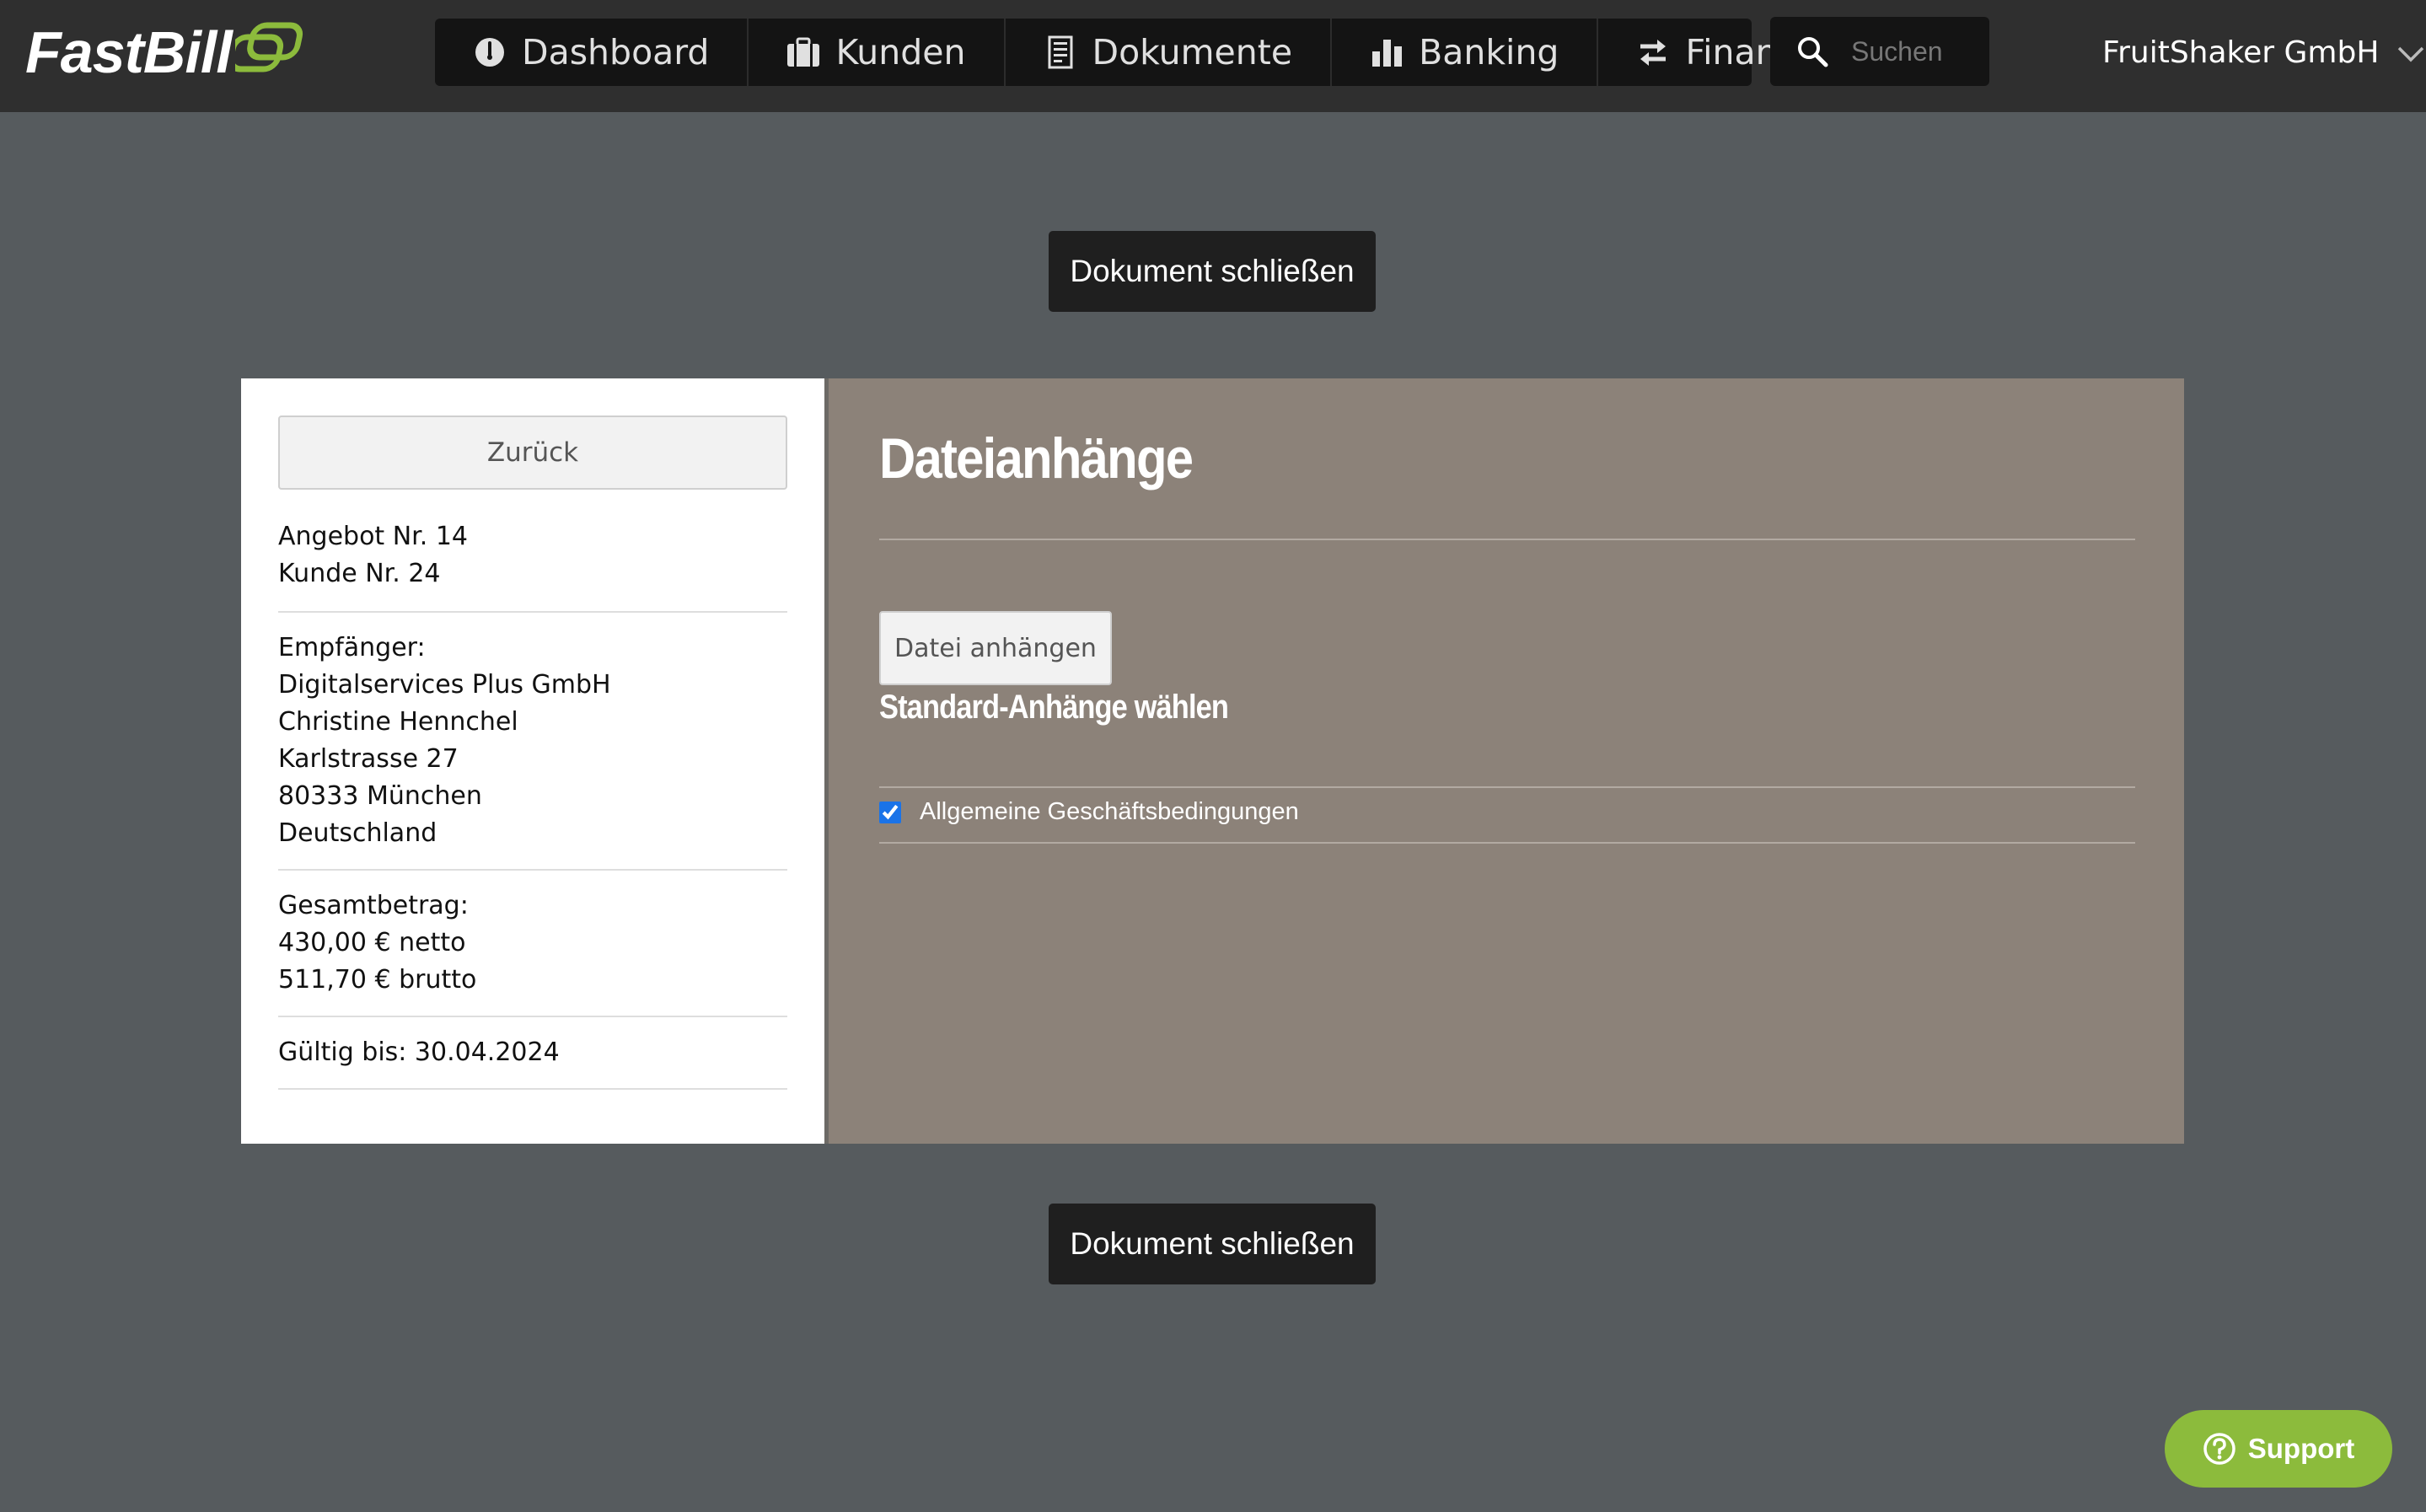  What do you see at coordinates (900, 52) in the screenshot?
I see `nav-label: Kunden` at bounding box center [900, 52].